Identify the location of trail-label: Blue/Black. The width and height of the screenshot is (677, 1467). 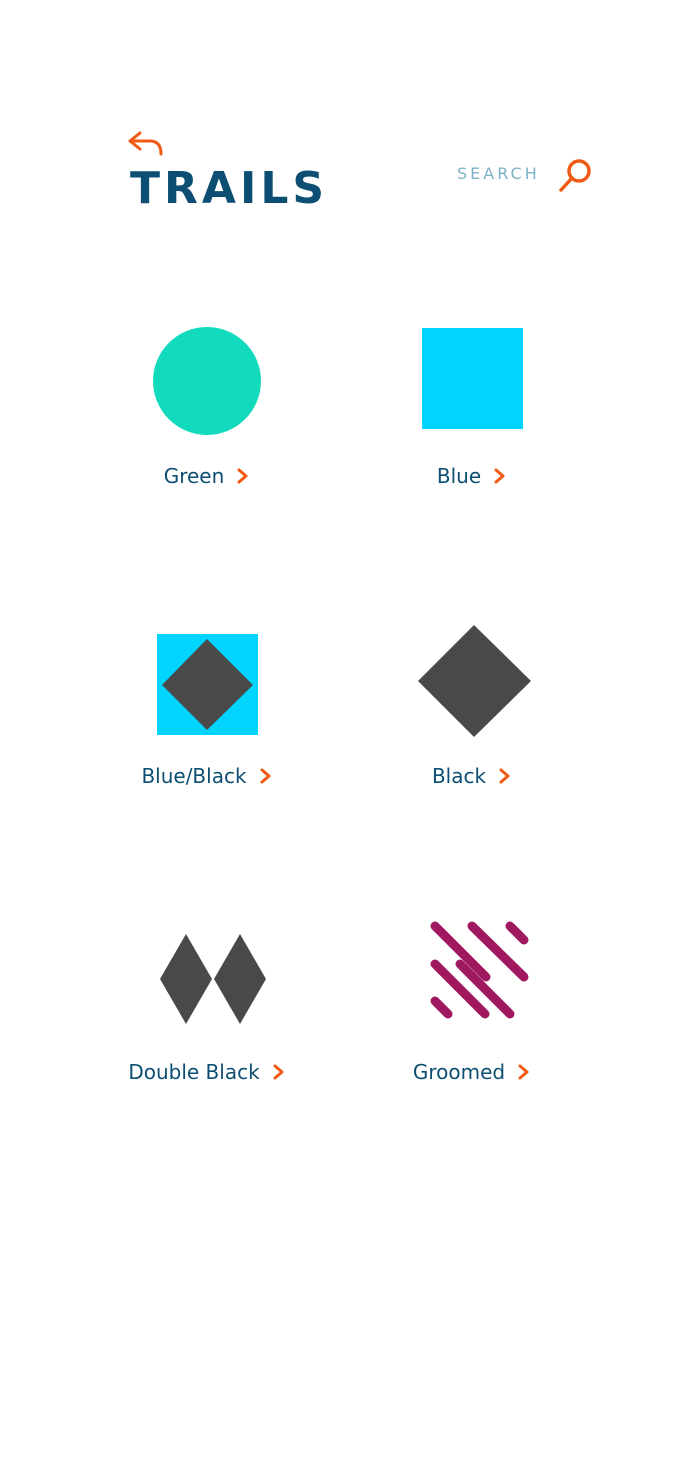
(194, 776).